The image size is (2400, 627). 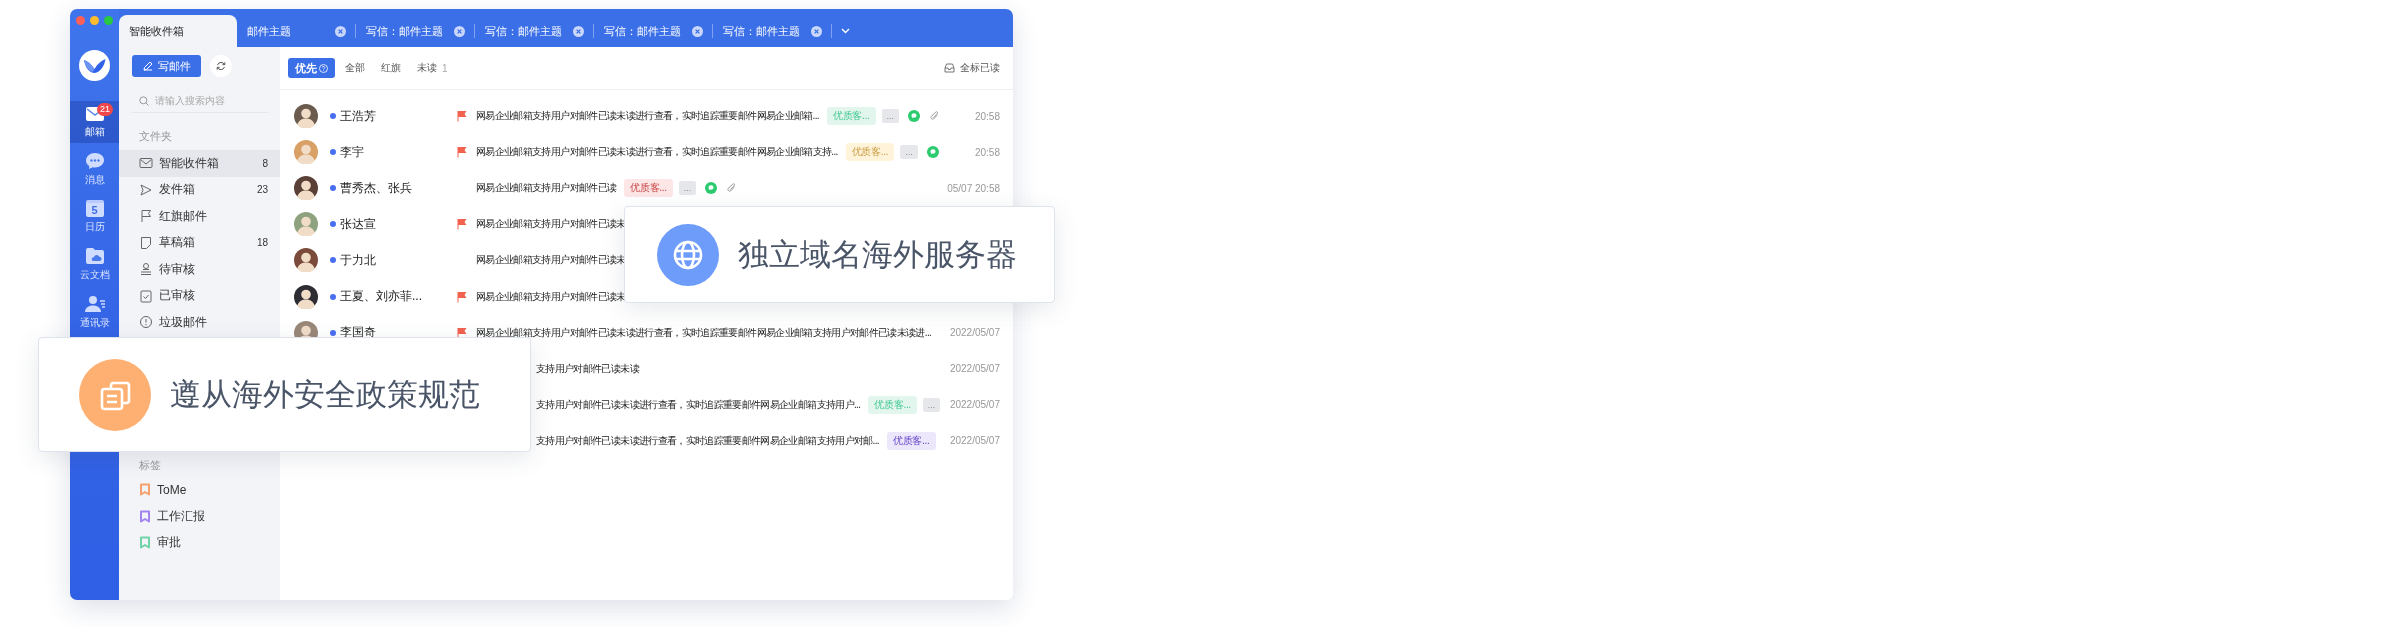 What do you see at coordinates (391, 68) in the screenshot?
I see `filter-tab: 红旗` at bounding box center [391, 68].